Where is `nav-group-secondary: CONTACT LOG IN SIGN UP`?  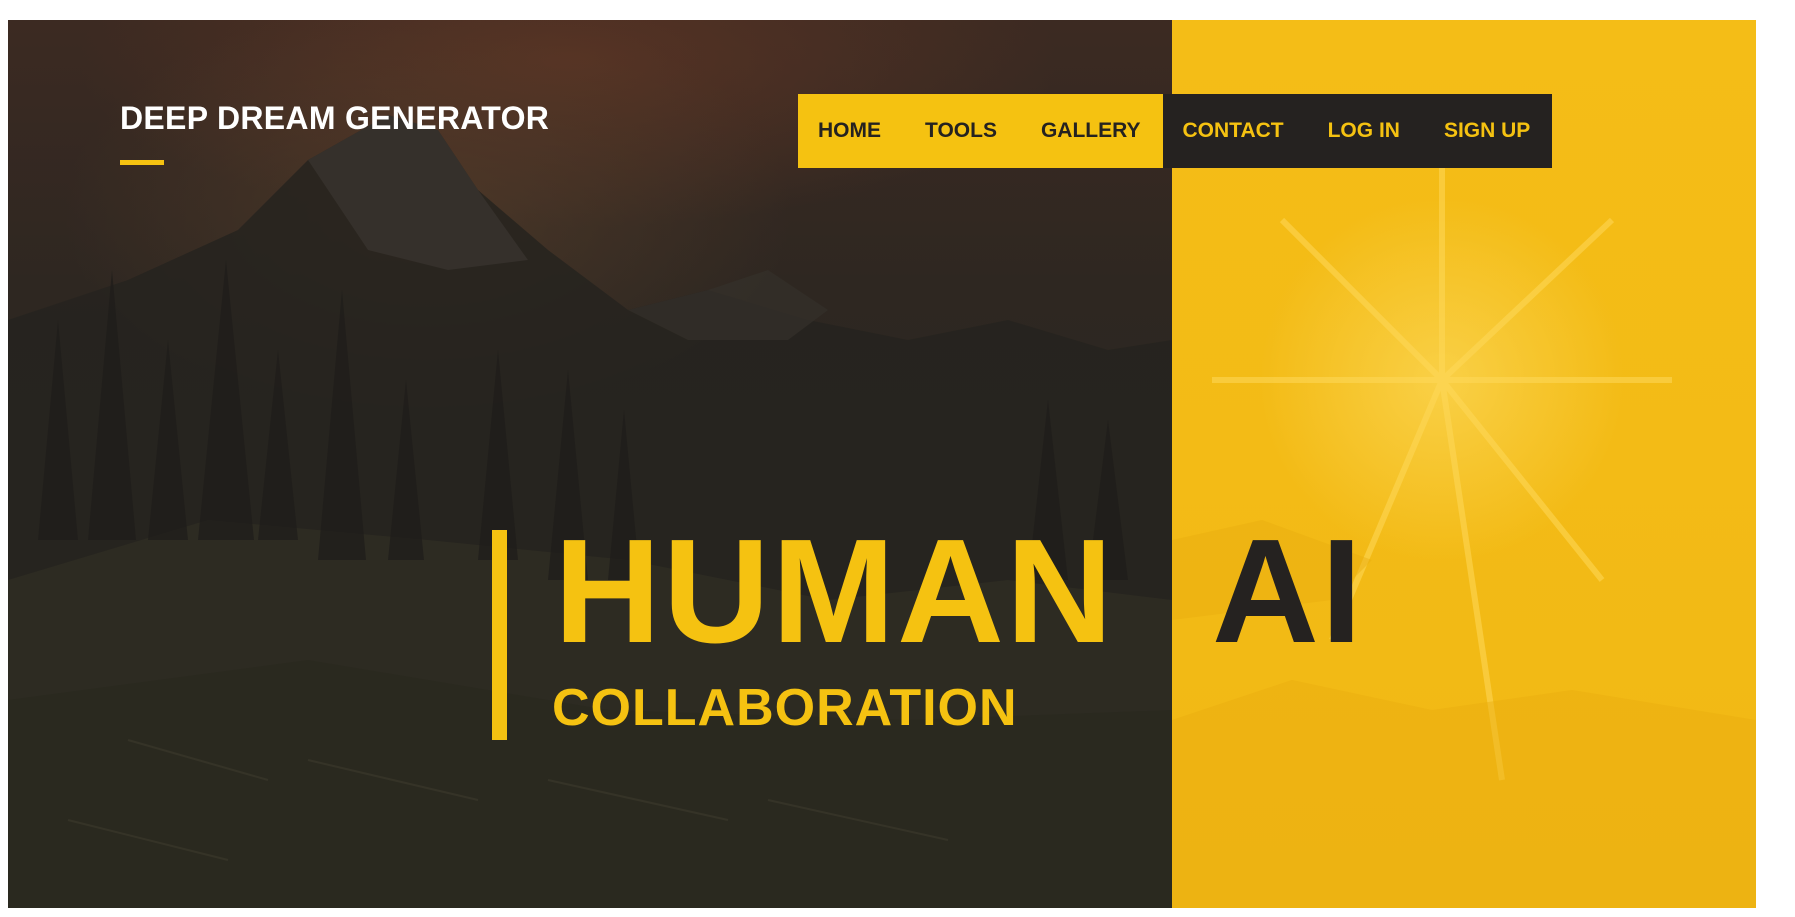
nav-group-secondary: CONTACT LOG IN SIGN UP is located at coordinates (1357, 131).